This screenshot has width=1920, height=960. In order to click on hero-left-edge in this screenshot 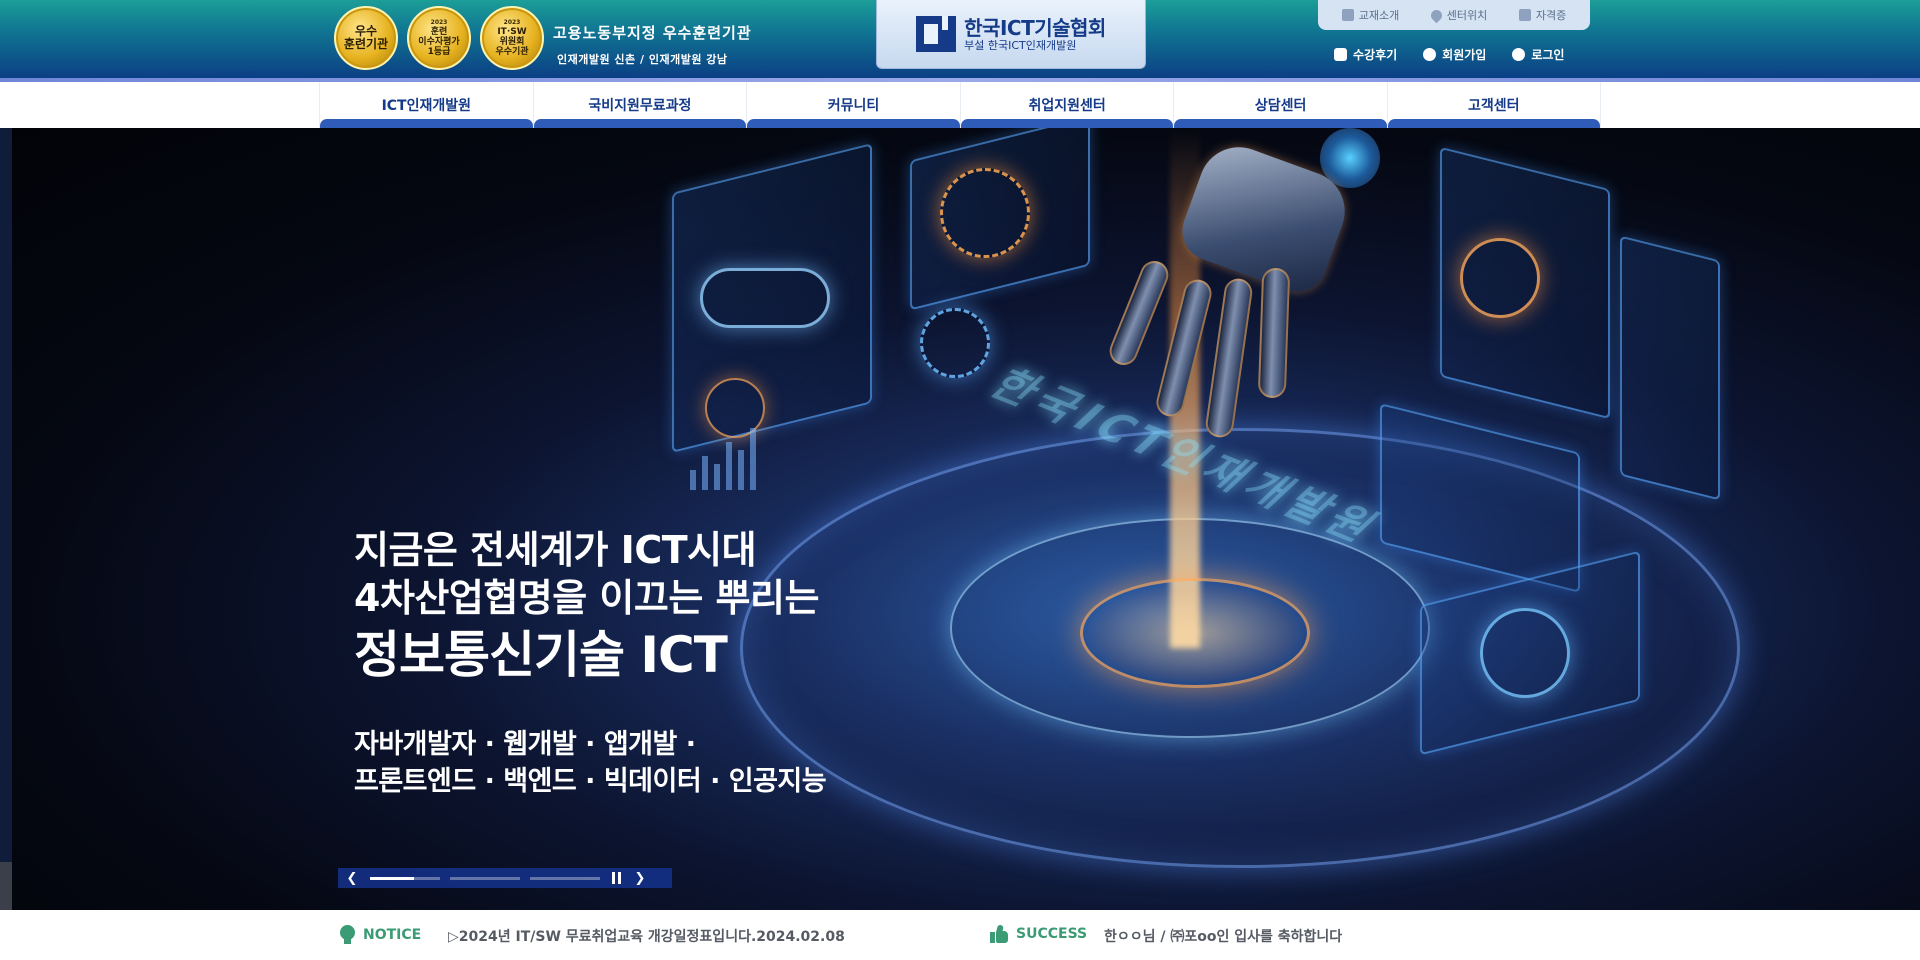, I will do `click(6, 519)`.